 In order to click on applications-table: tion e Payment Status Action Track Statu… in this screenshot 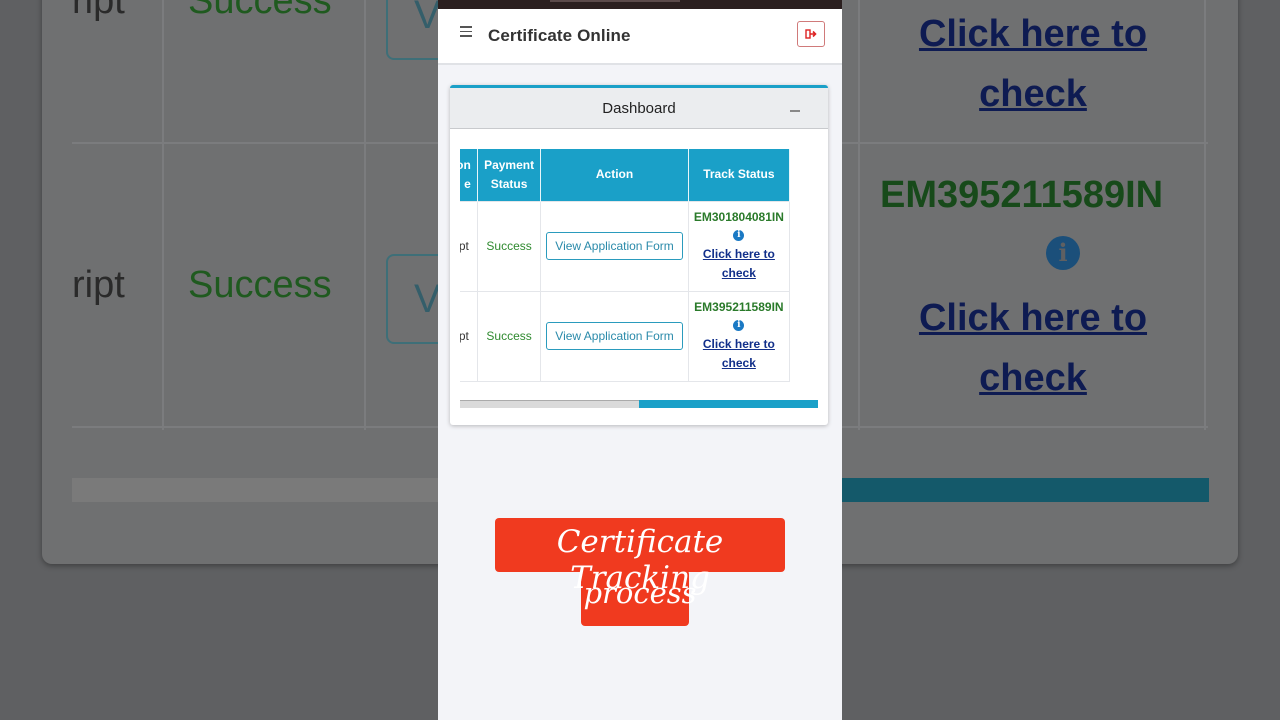, I will do `click(625, 265)`.